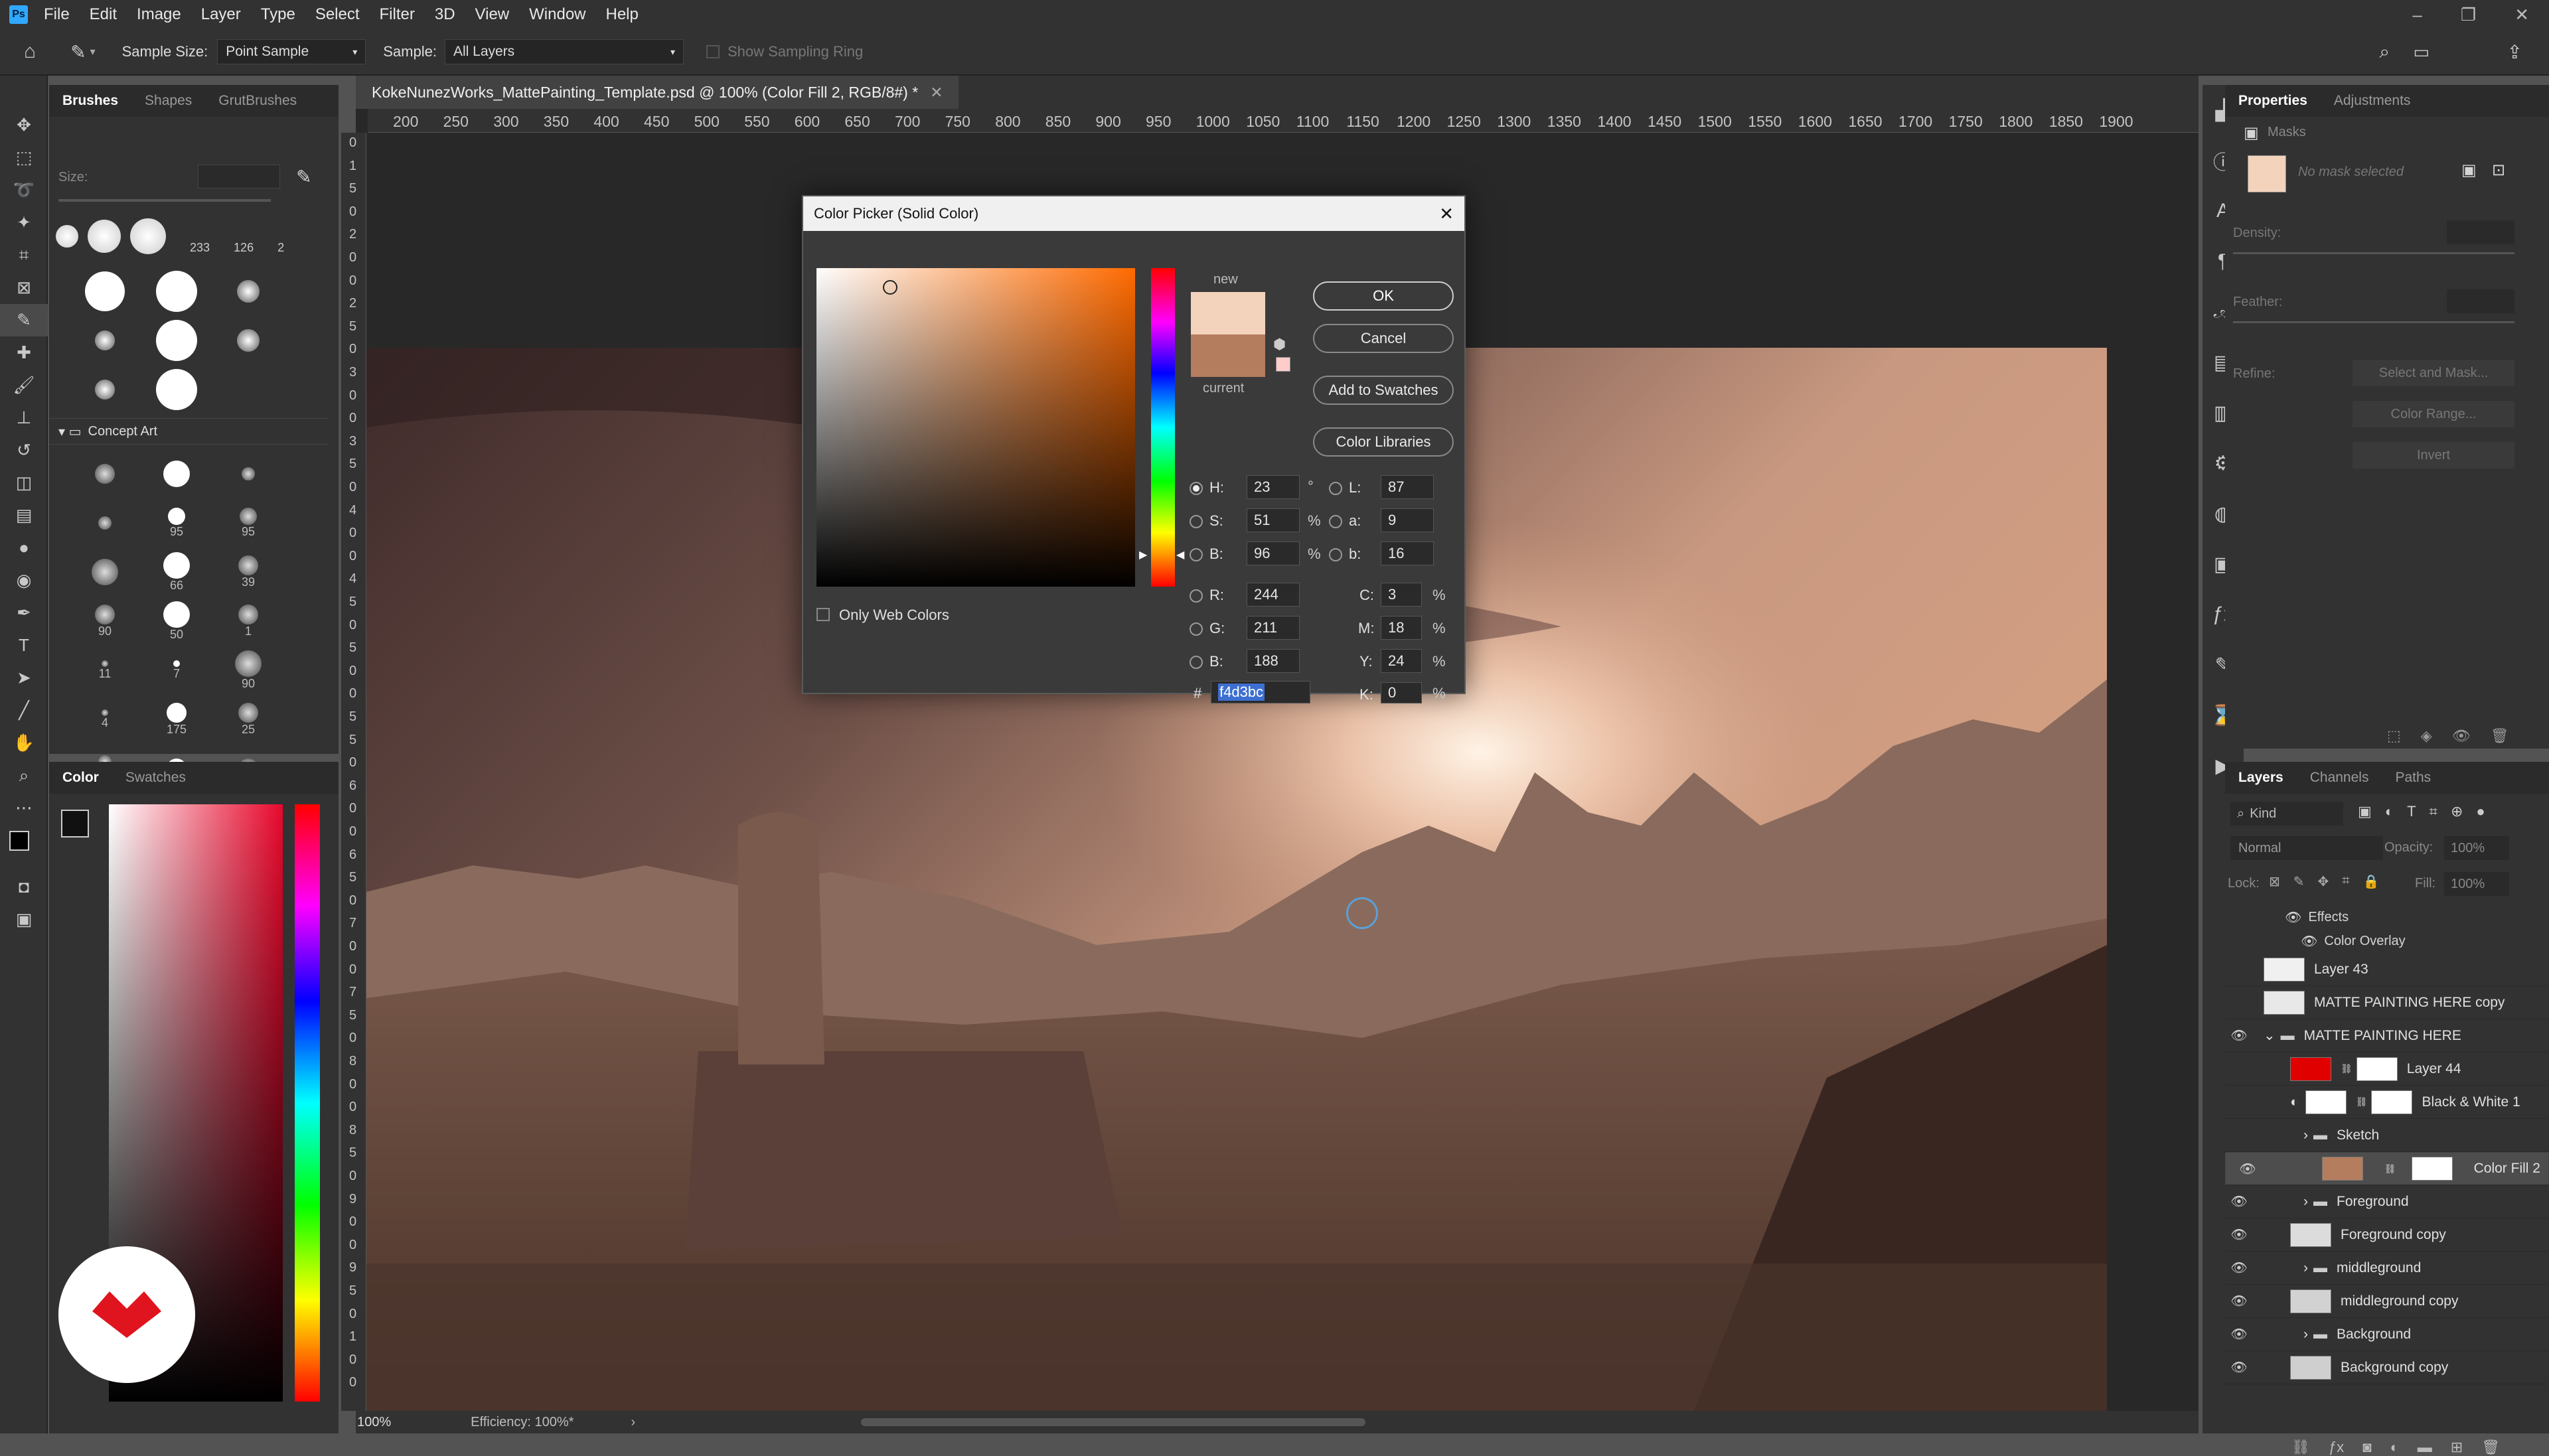  Describe the element at coordinates (24, 919) in the screenshot. I see `screen-mode-icon: ▣` at that location.